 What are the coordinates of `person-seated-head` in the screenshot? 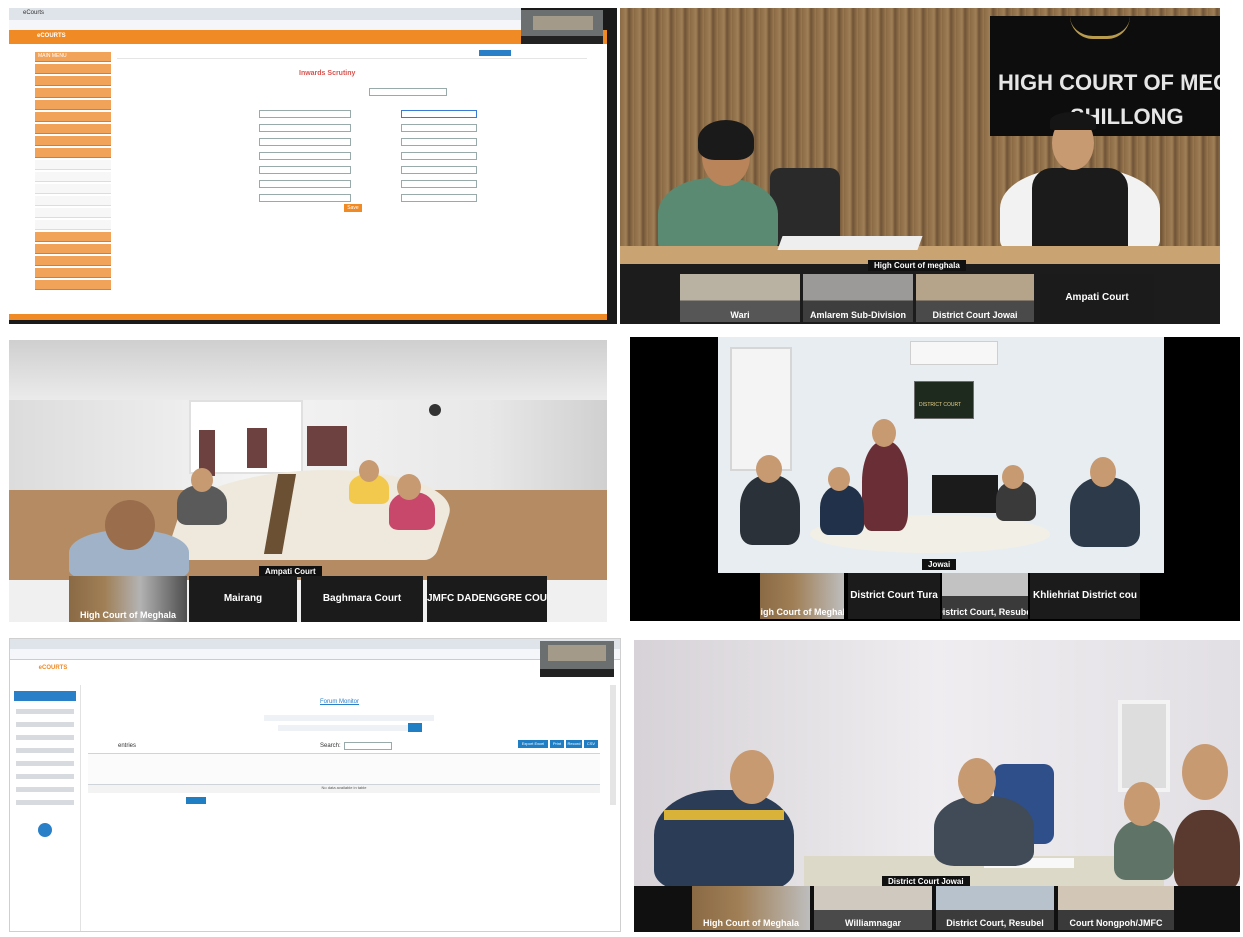 It's located at (769, 469).